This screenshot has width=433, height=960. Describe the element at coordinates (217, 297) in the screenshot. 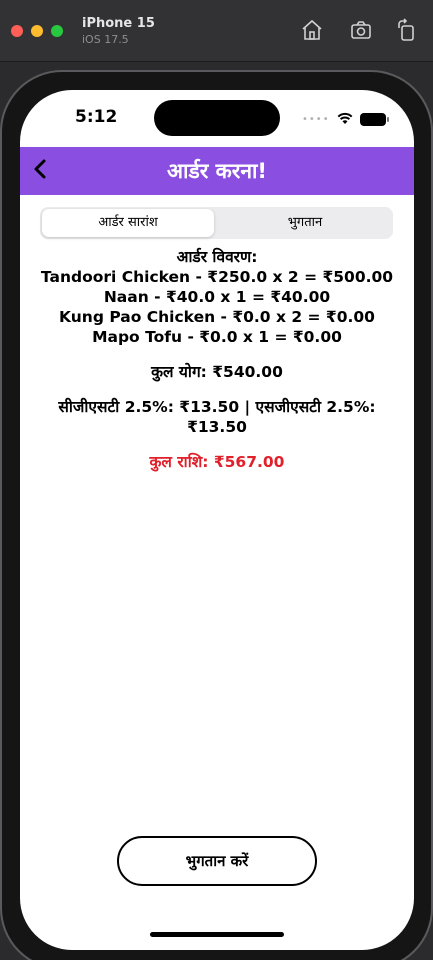

I see `order-item: Naan - ₹40.0 x 1 = ₹40.00` at that location.